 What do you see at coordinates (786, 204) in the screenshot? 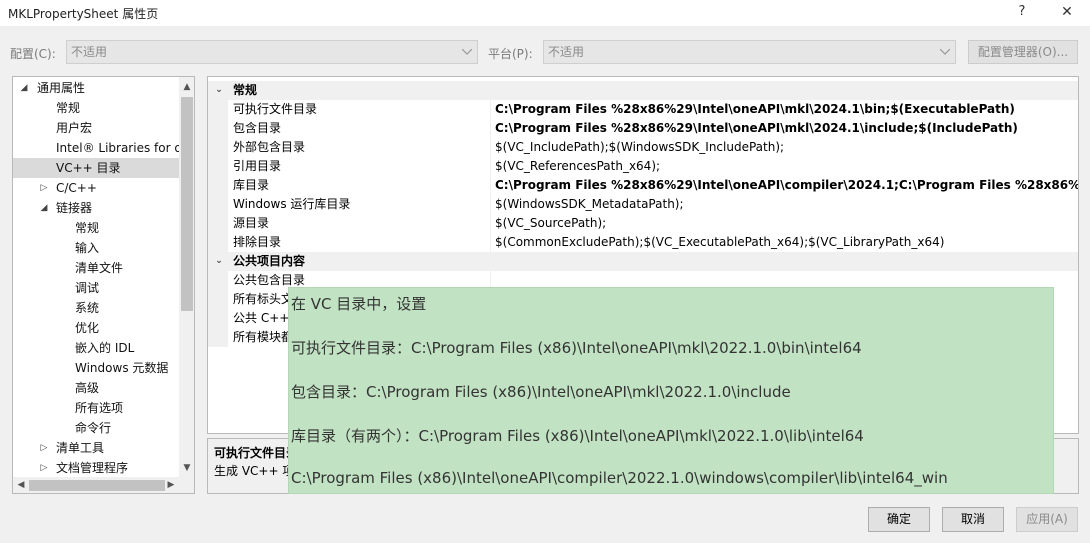
I see `property-value: $(WindowsSDK_MetadataPath);` at bounding box center [786, 204].